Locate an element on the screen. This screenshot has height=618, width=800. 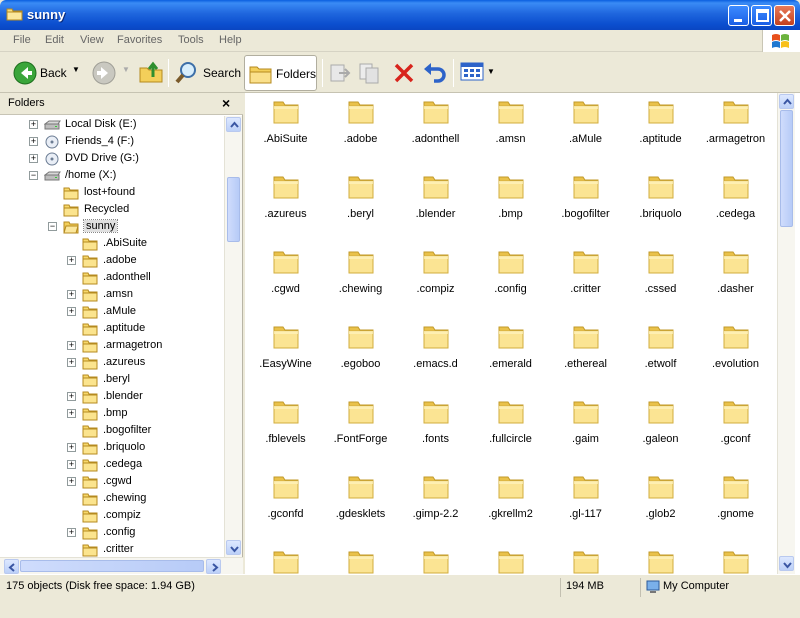
scroll-right-button is located at coordinates (213, 566).